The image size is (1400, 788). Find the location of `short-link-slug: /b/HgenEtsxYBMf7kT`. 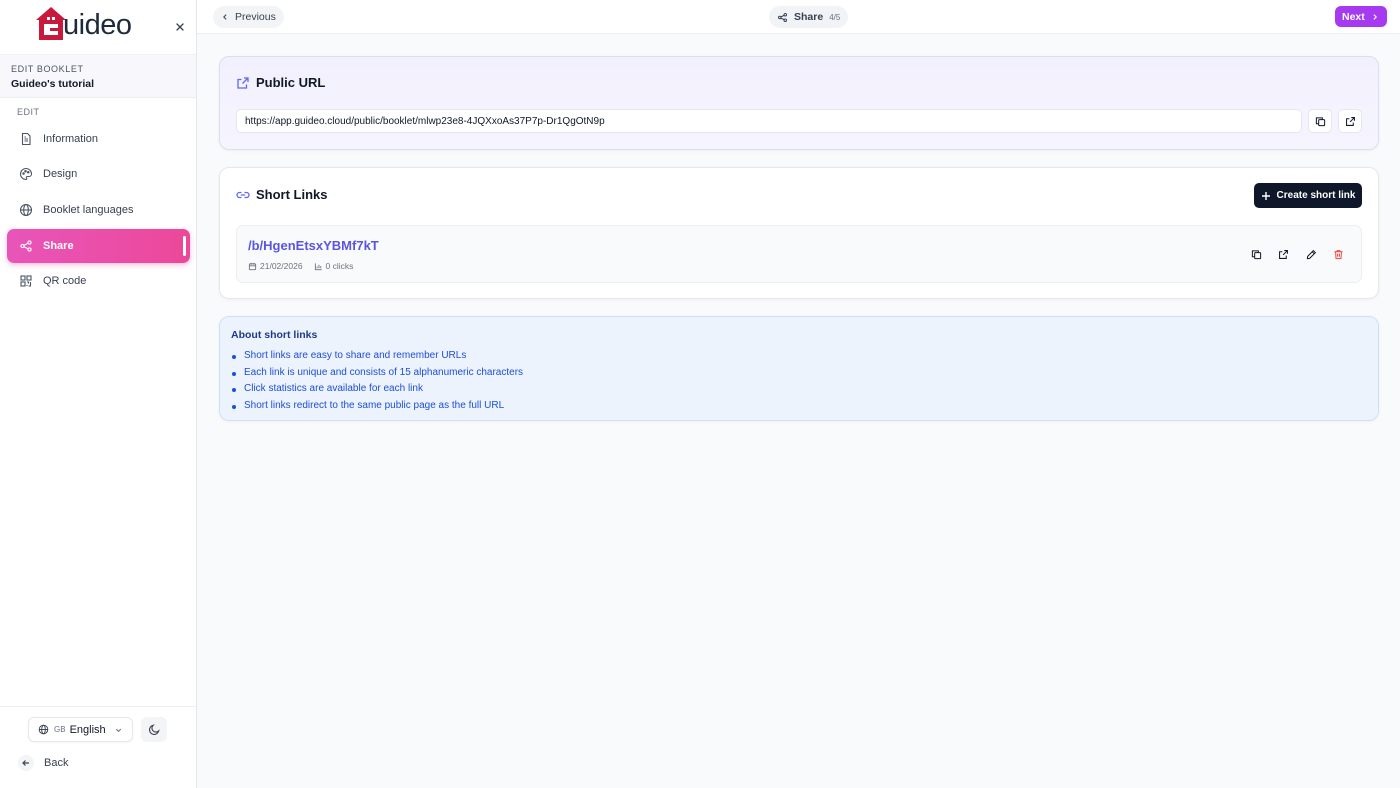

short-link-slug: /b/HgenEtsxYBMf7kT is located at coordinates (313, 245).